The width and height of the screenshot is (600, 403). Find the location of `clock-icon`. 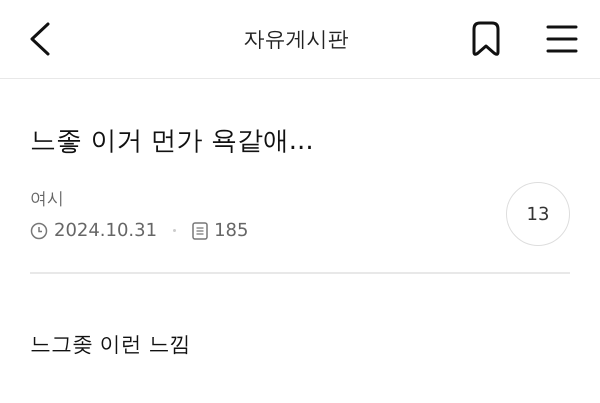

clock-icon is located at coordinates (39, 231).